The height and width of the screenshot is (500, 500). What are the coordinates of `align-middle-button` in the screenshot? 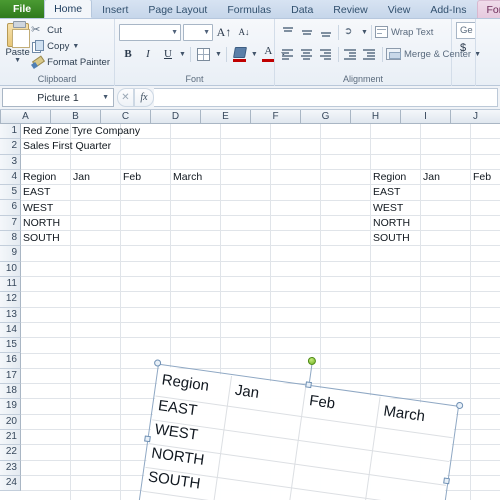 It's located at (307, 32).